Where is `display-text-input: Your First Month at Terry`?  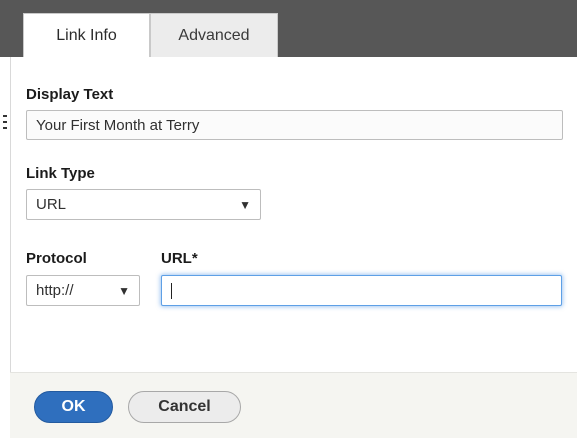 display-text-input: Your First Month at Terry is located at coordinates (294, 125).